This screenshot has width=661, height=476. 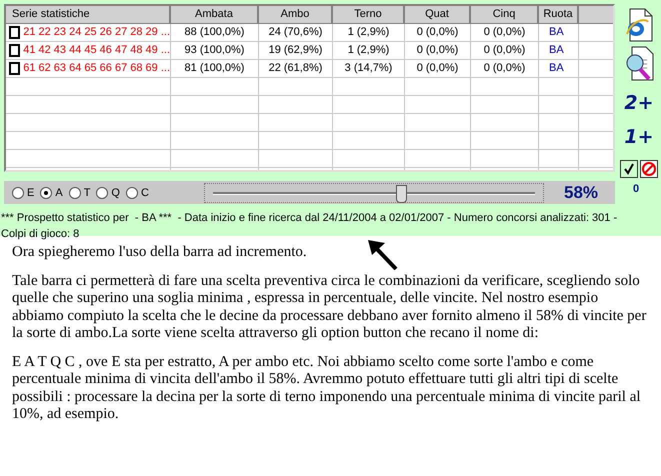 I want to click on option-label: E, so click(x=30, y=192).